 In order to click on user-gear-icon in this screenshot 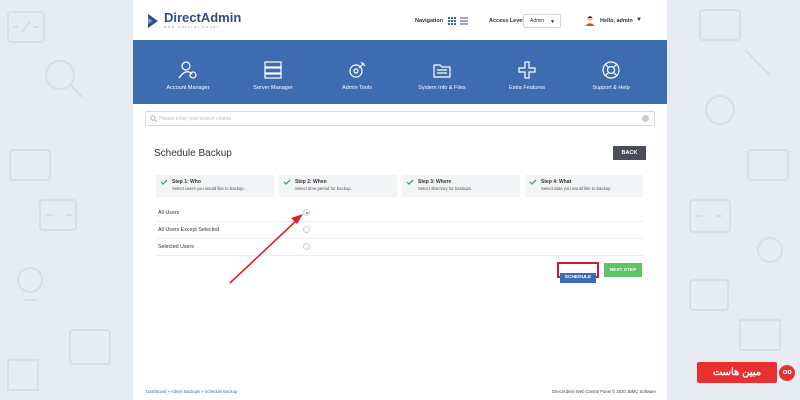, I will do `click(187, 70)`.